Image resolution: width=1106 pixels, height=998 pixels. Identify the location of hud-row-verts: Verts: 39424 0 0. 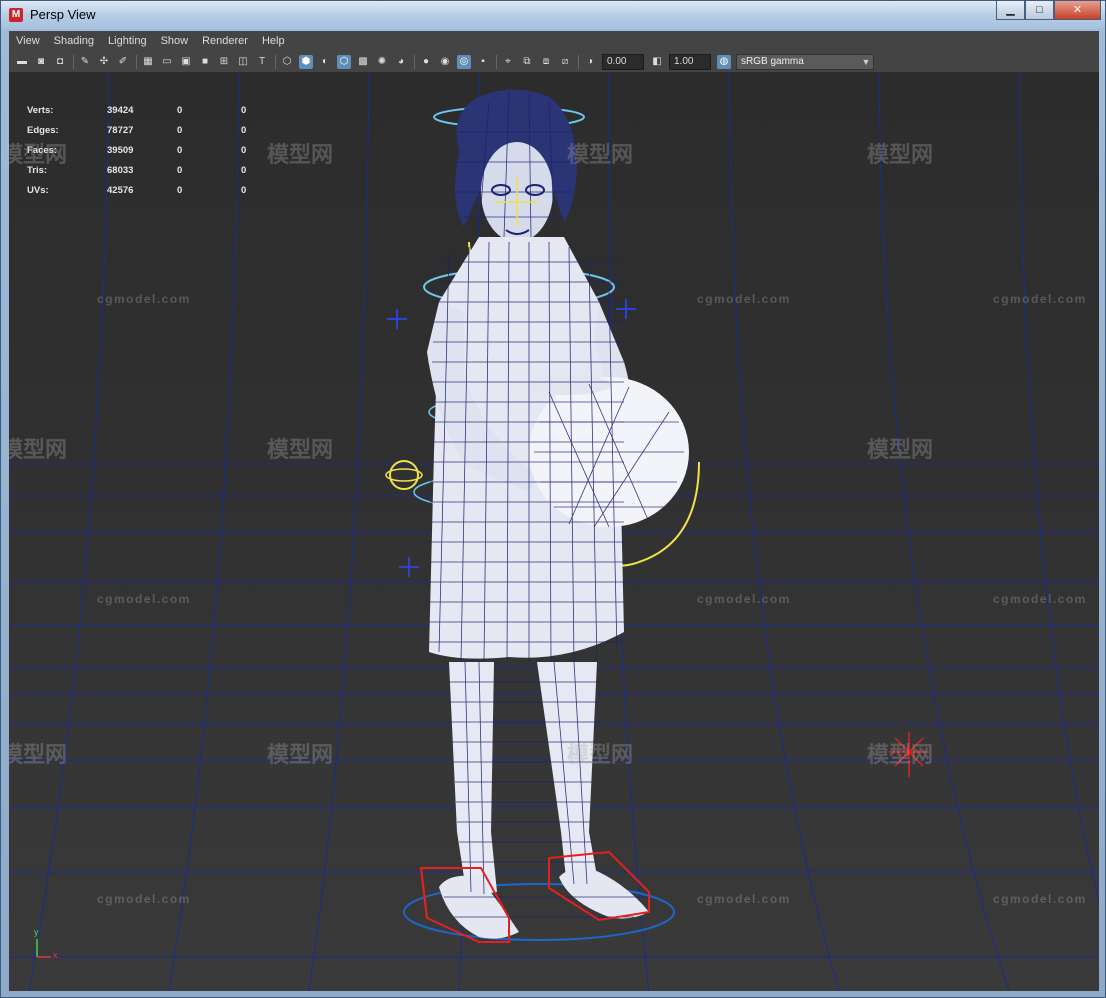
(137, 110).